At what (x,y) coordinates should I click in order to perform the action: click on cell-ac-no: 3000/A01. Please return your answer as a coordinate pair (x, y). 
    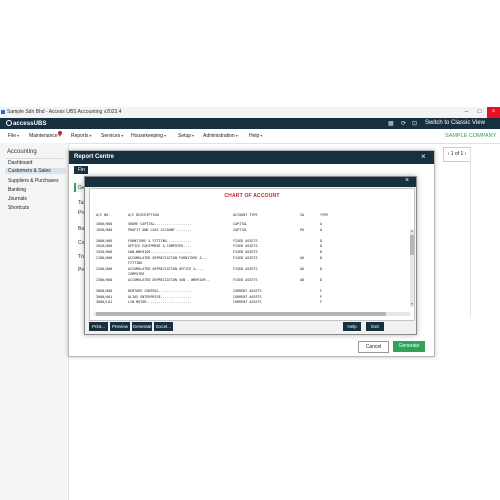
    Looking at the image, I should click on (104, 296).